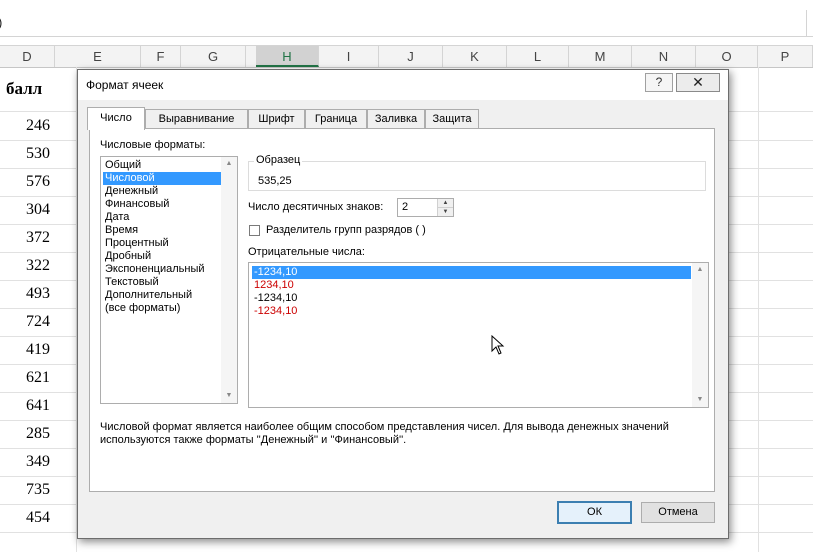  I want to click on cell-value: 372, so click(38, 238).